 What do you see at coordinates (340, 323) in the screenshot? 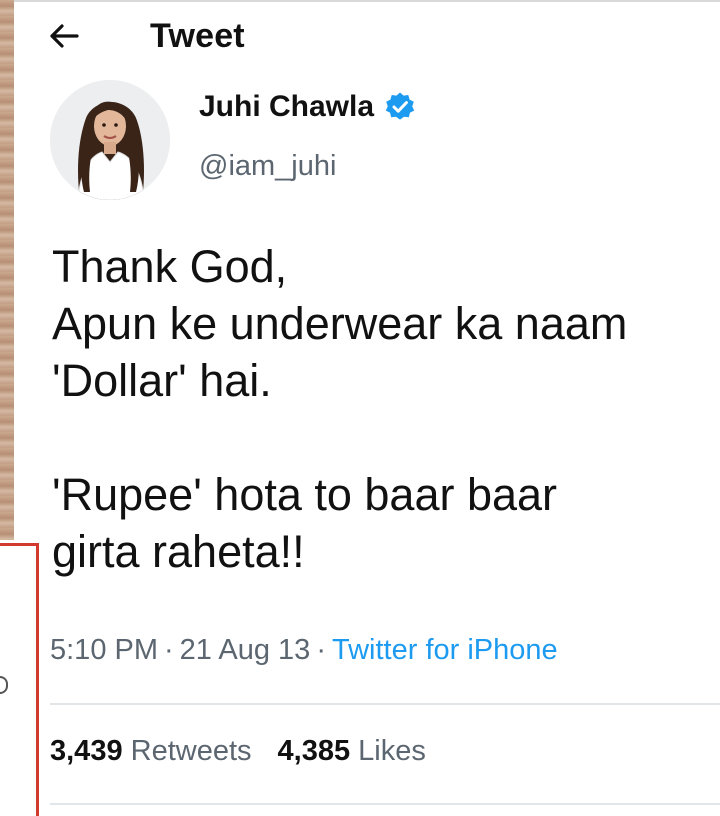
I see `tweet-line: Apun ke underwear ka naam` at bounding box center [340, 323].